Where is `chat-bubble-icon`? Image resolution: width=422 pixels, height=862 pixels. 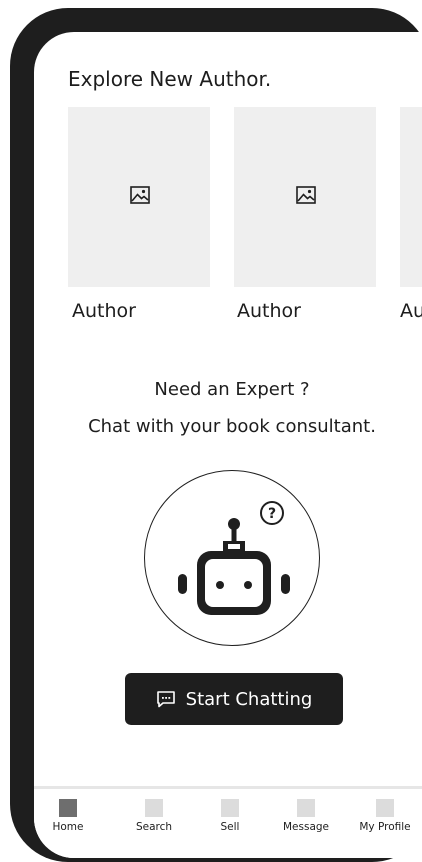 chat-bubble-icon is located at coordinates (165, 699).